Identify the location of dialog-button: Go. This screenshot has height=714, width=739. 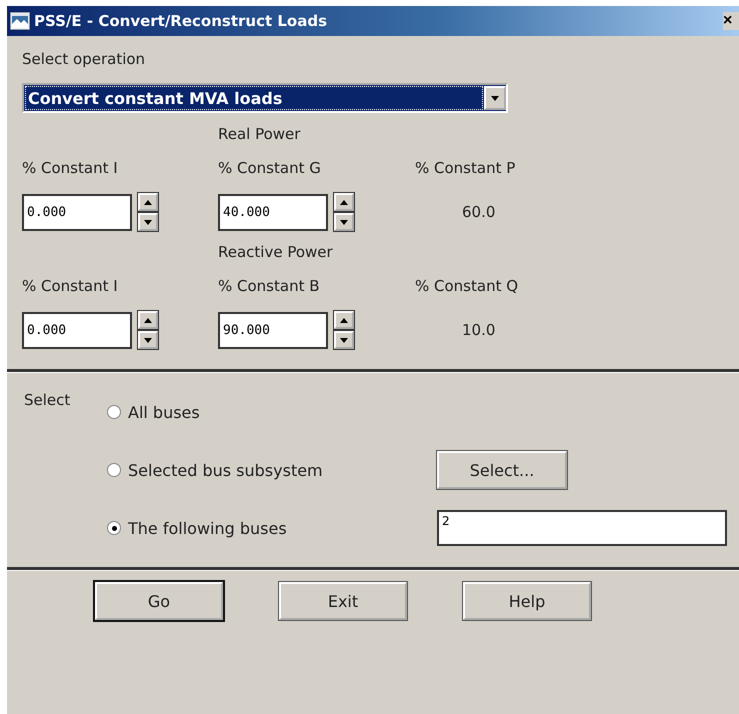
(159, 601).